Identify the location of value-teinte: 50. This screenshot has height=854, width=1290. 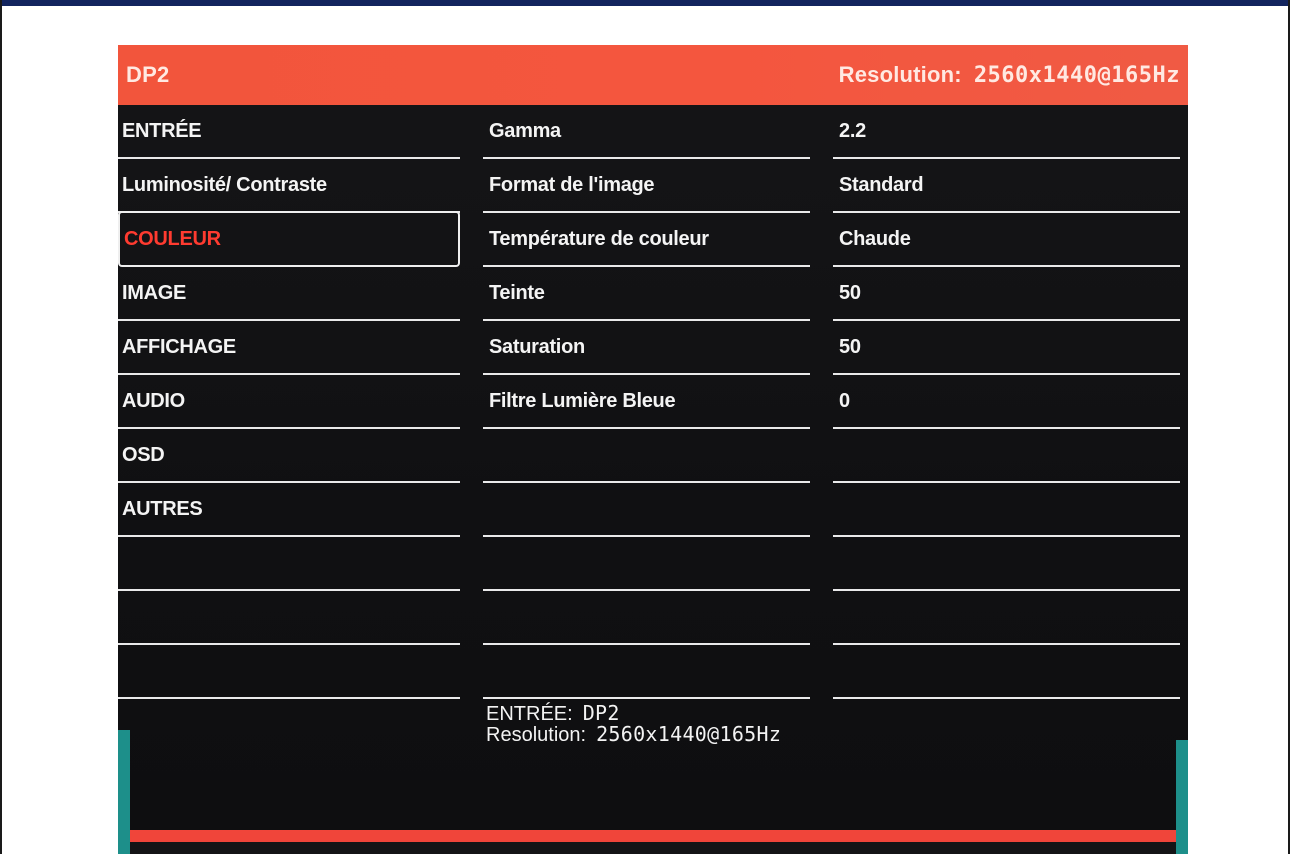
(1006, 294).